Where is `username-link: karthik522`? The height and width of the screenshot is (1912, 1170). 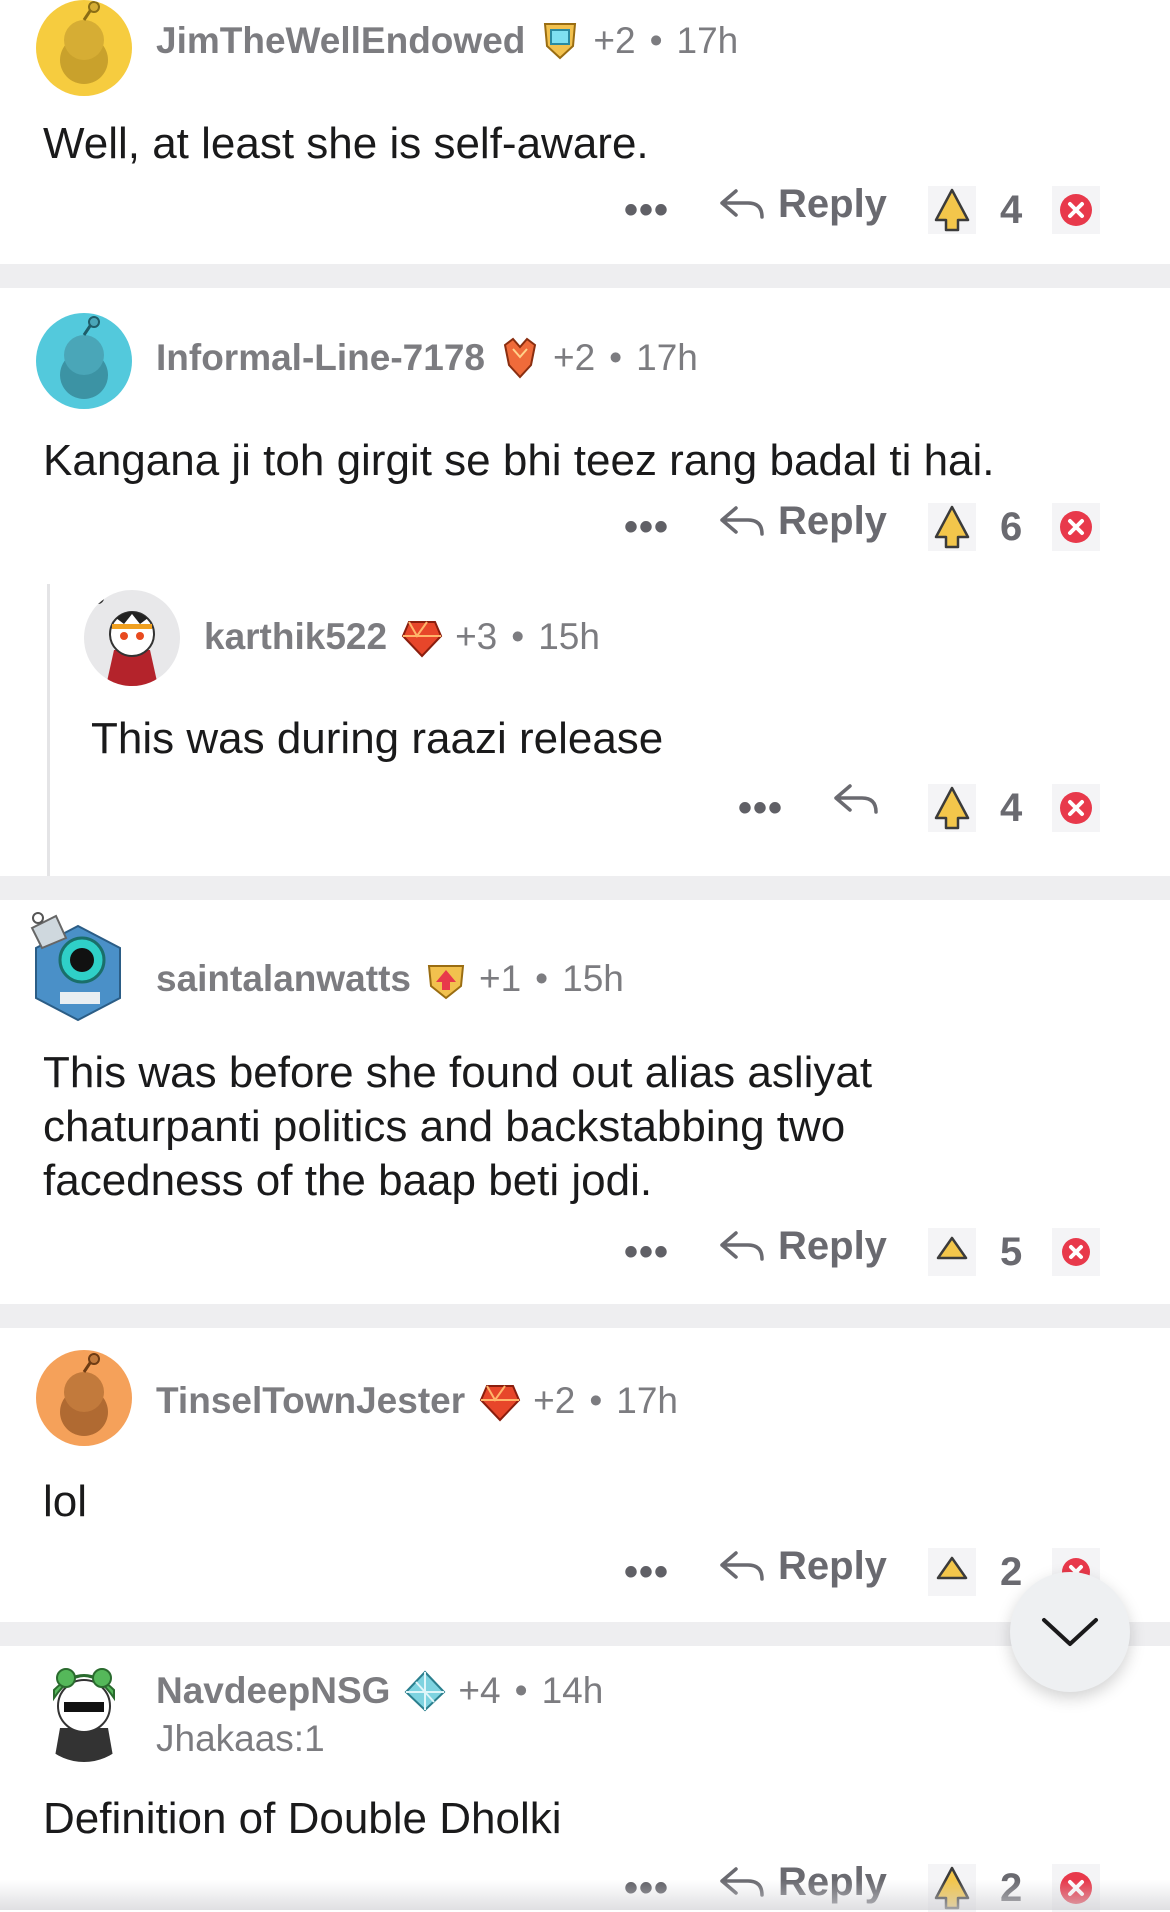 username-link: karthik522 is located at coordinates (295, 637).